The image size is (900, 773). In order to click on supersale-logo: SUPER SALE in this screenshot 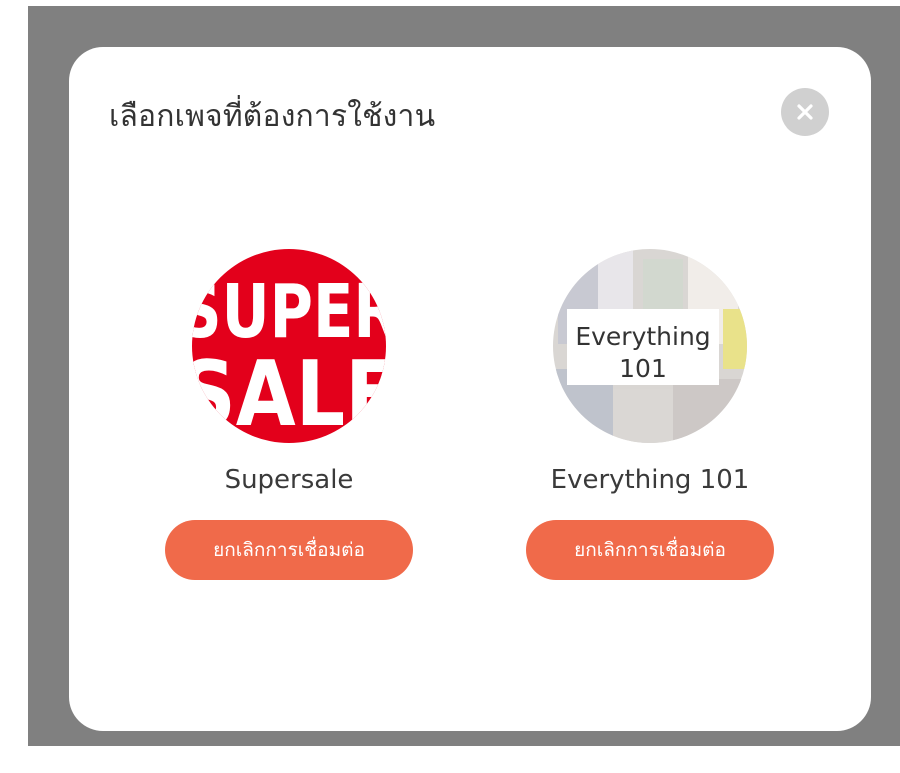, I will do `click(289, 346)`.